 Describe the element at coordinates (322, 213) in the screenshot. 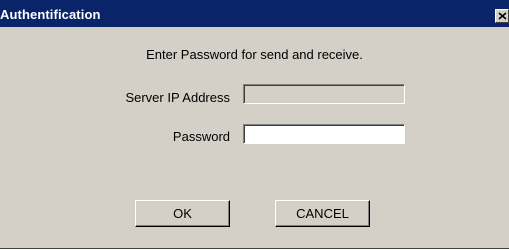

I see `cancel-button: CANCEL` at that location.